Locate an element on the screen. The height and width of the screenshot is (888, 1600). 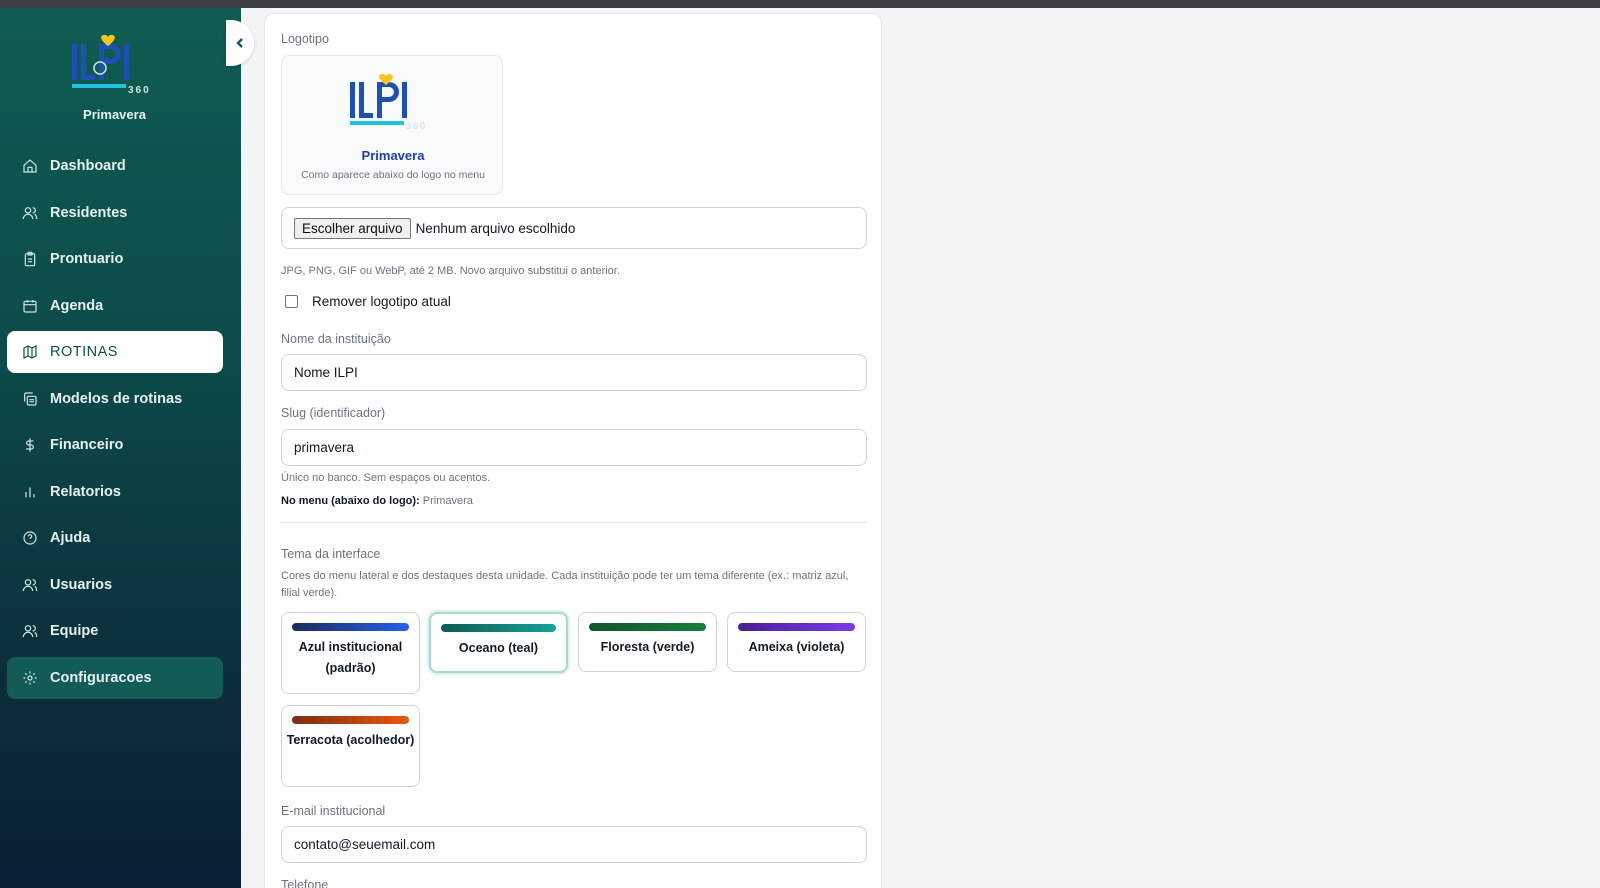
sidebar-item-equipe: Equipe is located at coordinates (115, 631).